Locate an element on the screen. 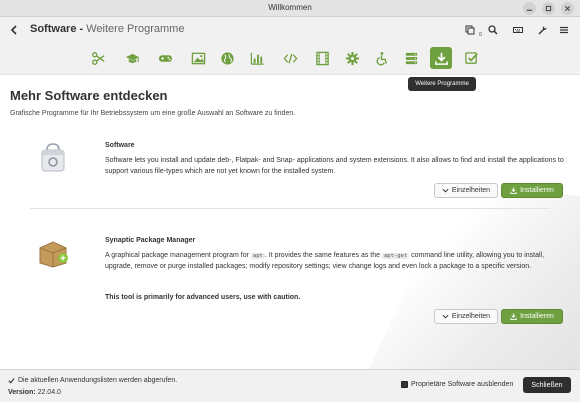 The image size is (580, 402). category-graphics is located at coordinates (198, 58).